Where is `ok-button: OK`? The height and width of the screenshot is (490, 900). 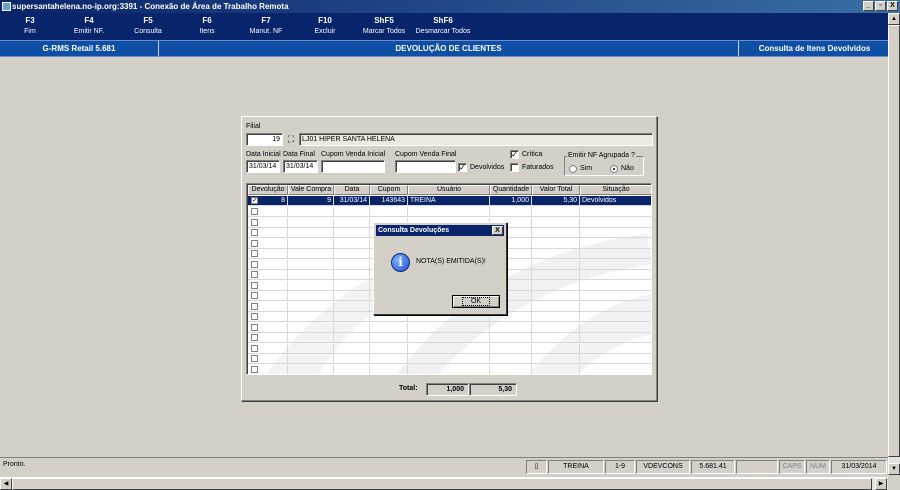 ok-button: OK is located at coordinates (476, 301).